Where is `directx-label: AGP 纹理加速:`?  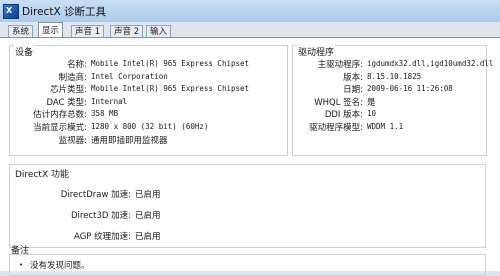
directx-label: AGP 纹理加速: is located at coordinates (102, 237).